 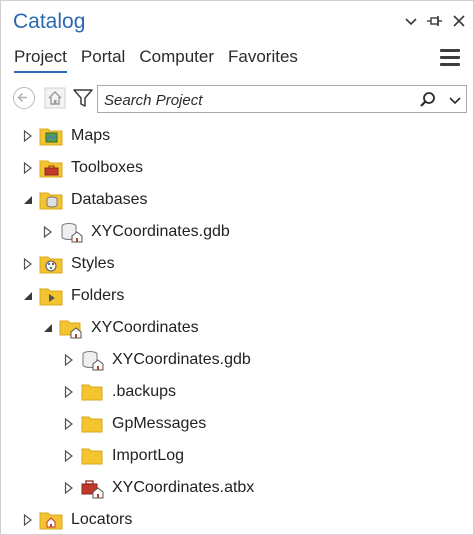 I want to click on tree-item-label: Styles, so click(x=93, y=263).